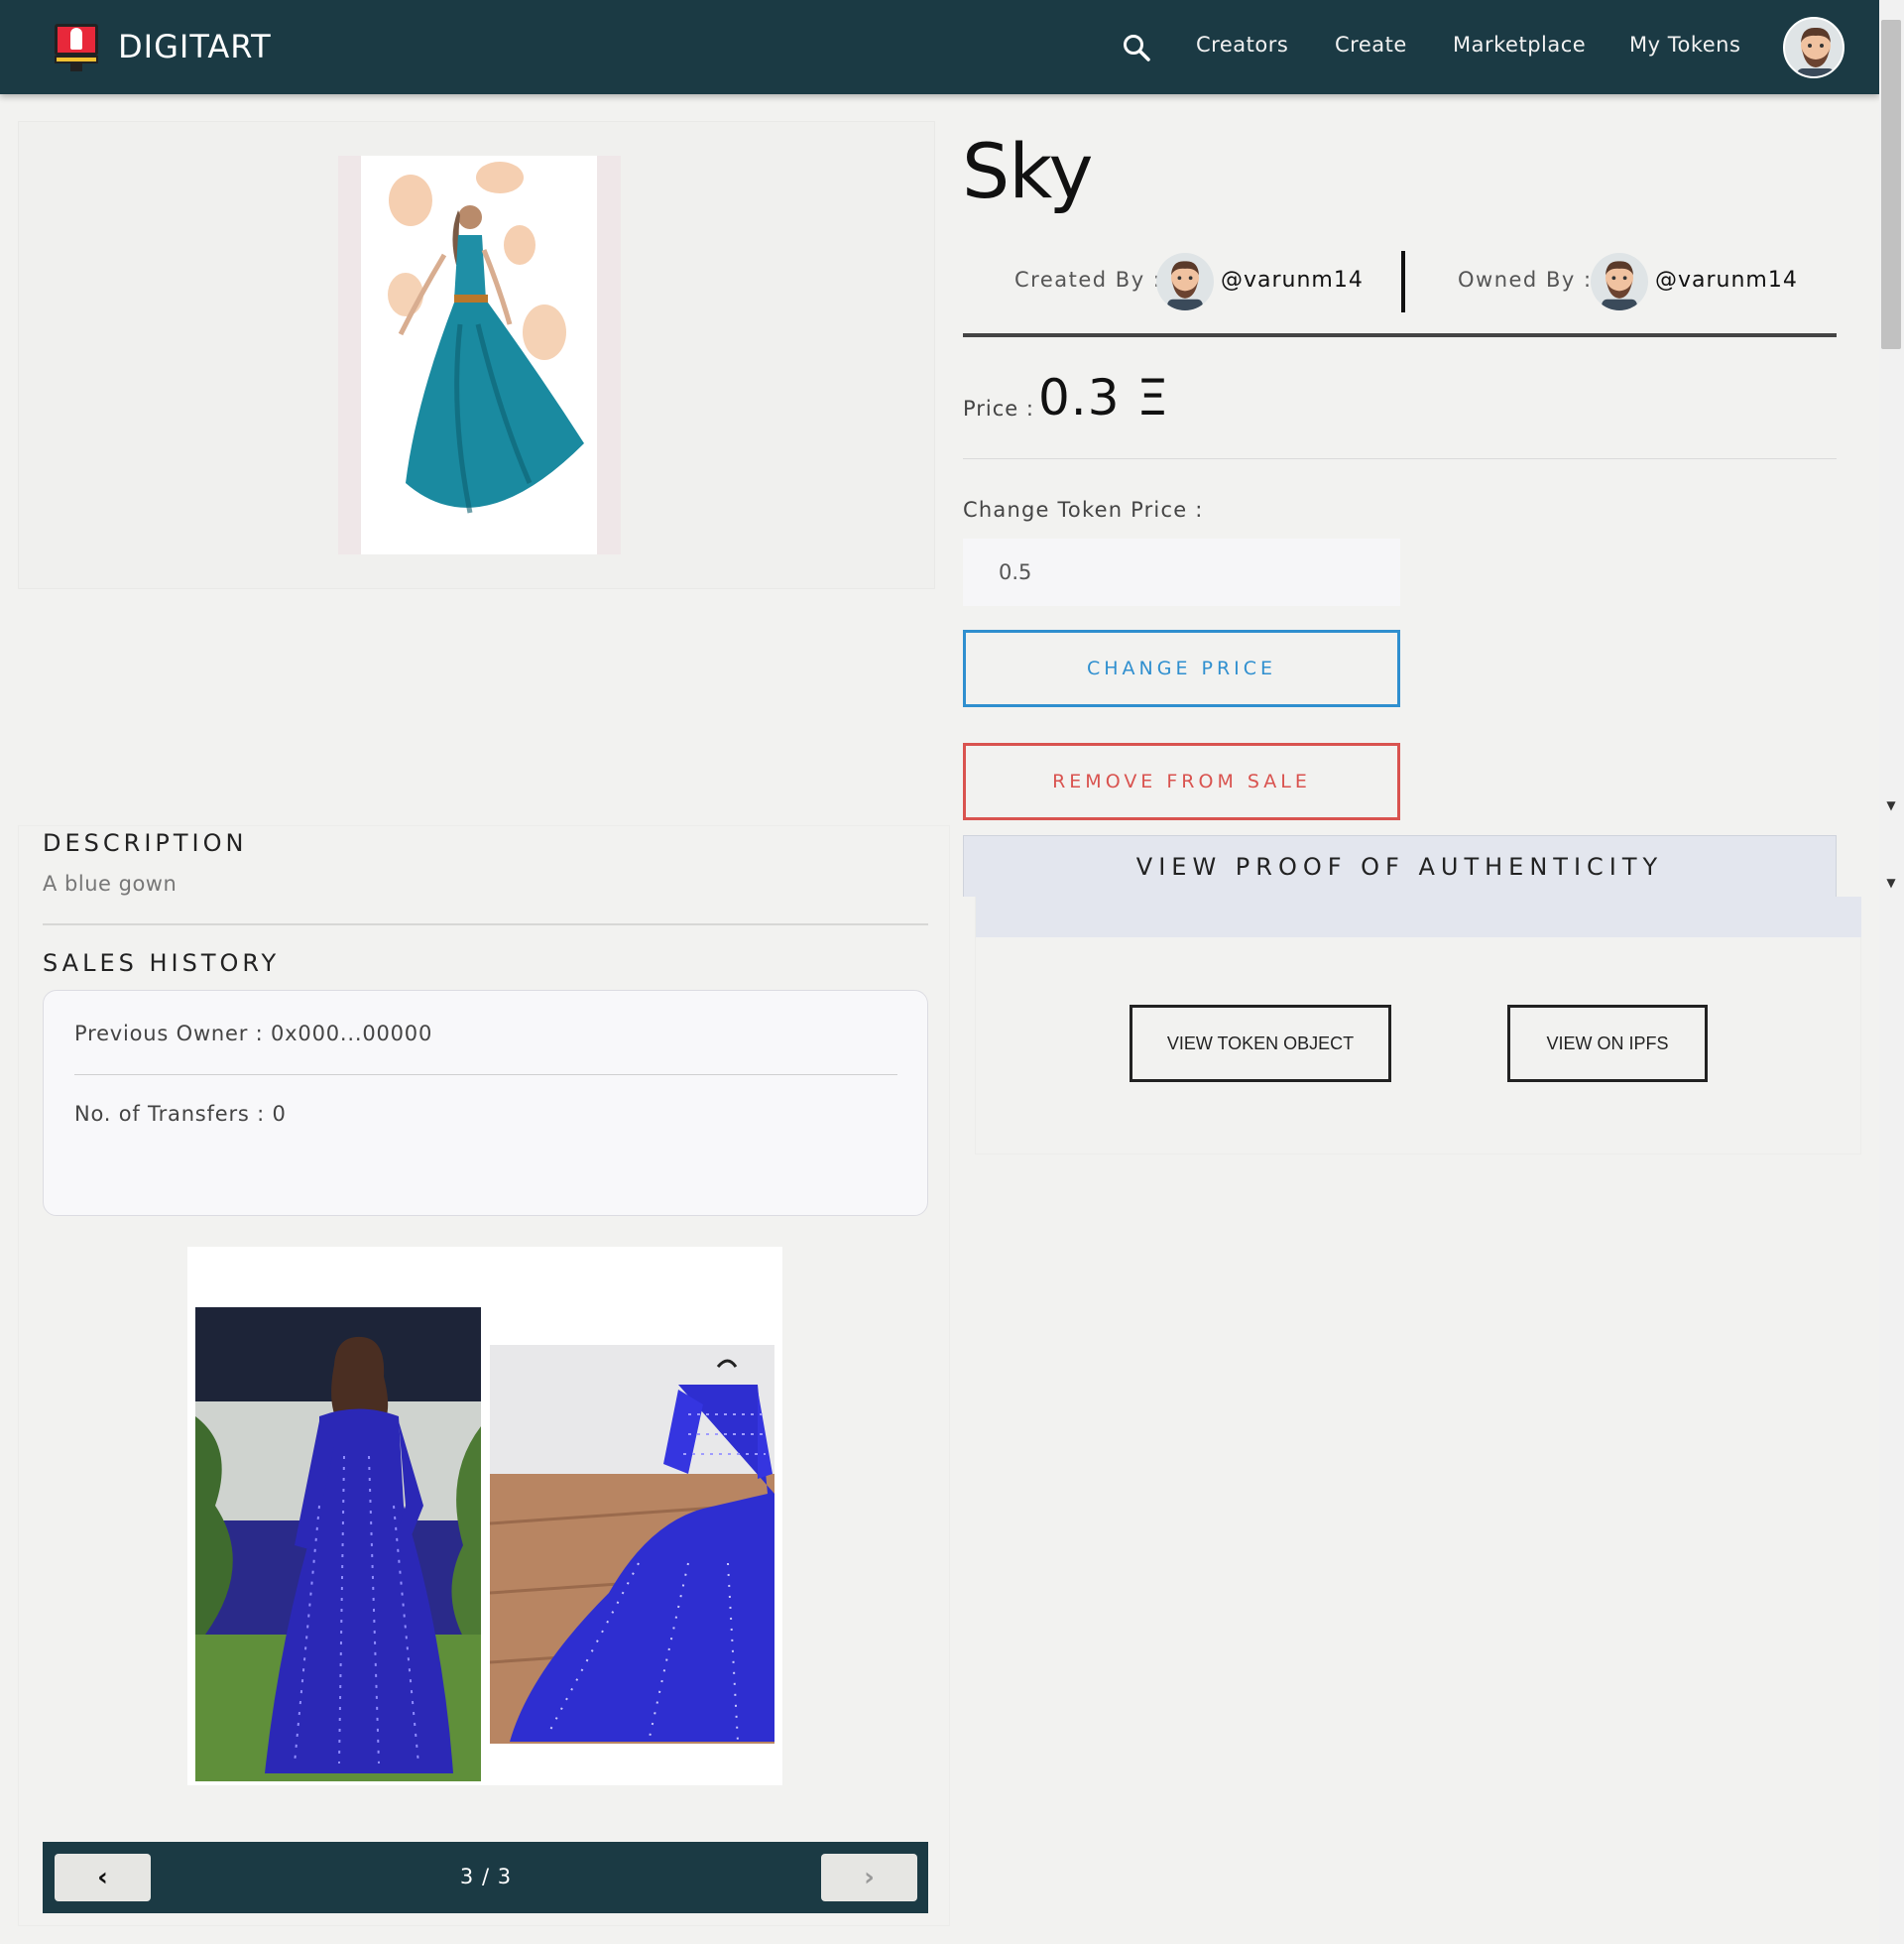  What do you see at coordinates (180, 1114) in the screenshot?
I see `transfer-count: No. of Transfers : 0` at bounding box center [180, 1114].